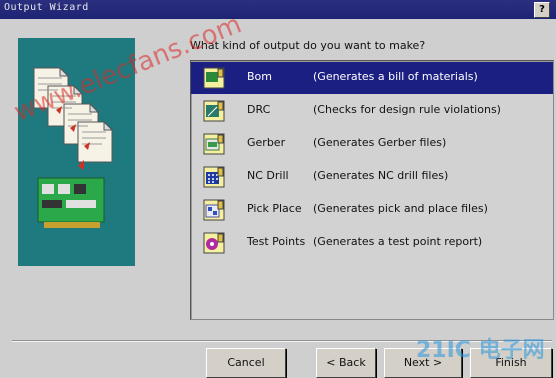 The image size is (556, 378). Describe the element at coordinates (278, 9) in the screenshot. I see `title-bar: Output Wizard ?` at that location.